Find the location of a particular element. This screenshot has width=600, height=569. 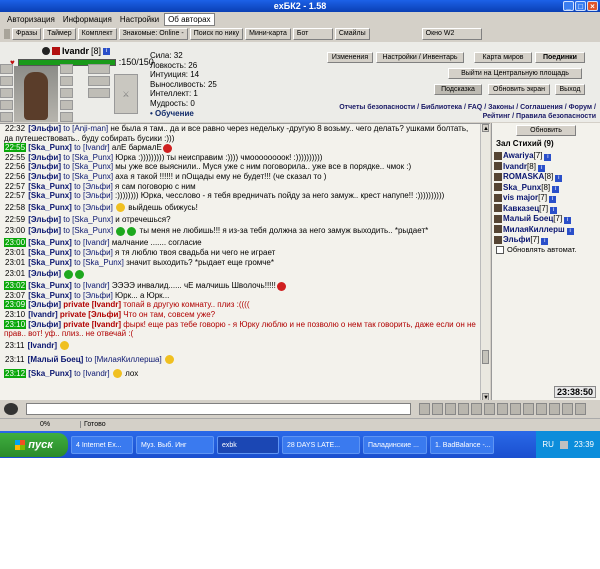

menu-settings: Настройки is located at coordinates (139, 19).